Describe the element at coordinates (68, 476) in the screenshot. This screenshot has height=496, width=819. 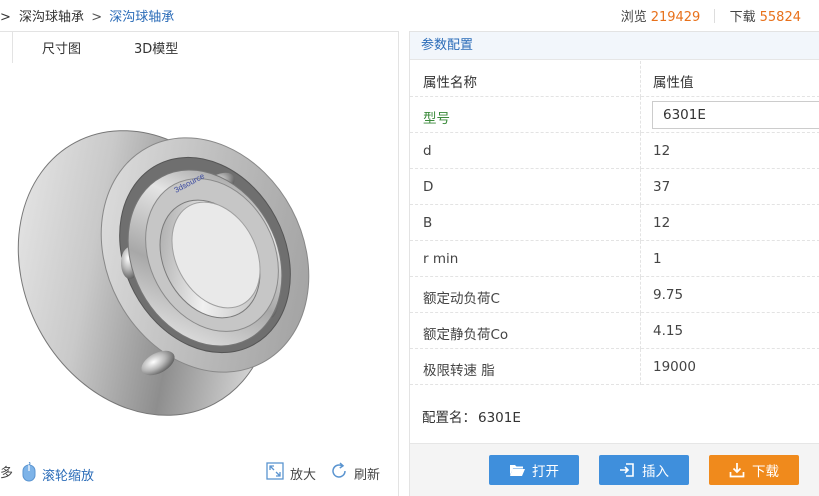
I see `scroll-zoom-label: 滚轮缩放` at that location.